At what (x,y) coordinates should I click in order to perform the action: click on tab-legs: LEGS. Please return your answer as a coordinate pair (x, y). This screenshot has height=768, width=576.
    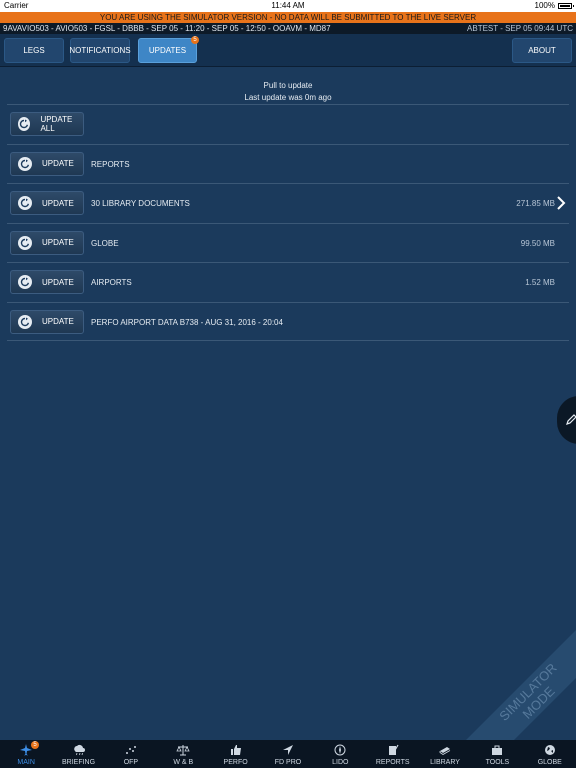
    Looking at the image, I should click on (34, 50).